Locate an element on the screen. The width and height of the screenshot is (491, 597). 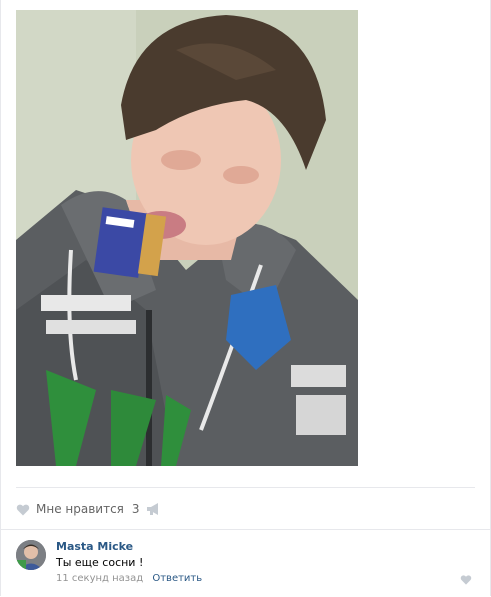
like-button: Мне нравится 3 is located at coordinates (78, 509).